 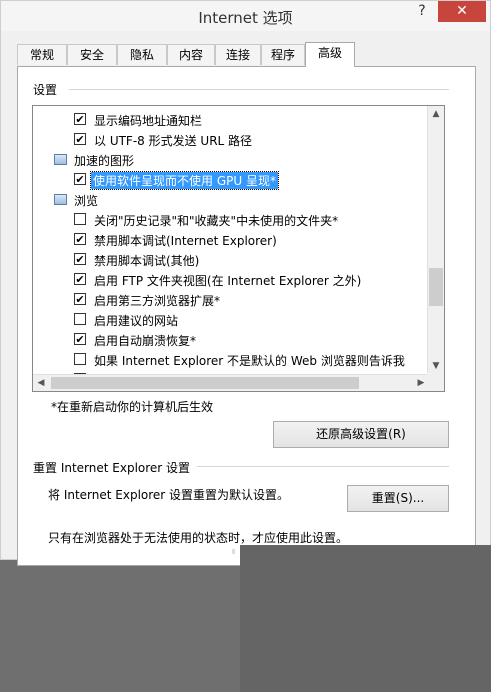 I want to click on settings-group-label: 设置, so click(x=45, y=90).